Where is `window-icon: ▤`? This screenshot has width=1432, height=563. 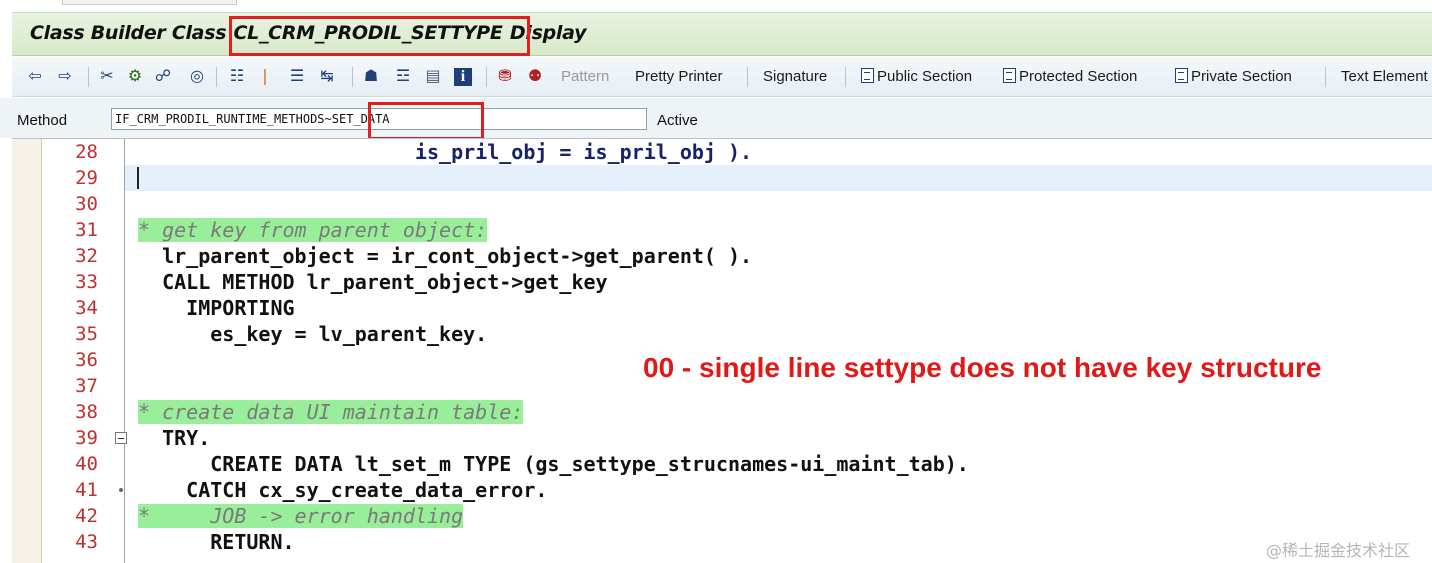
window-icon: ▤ is located at coordinates (433, 76).